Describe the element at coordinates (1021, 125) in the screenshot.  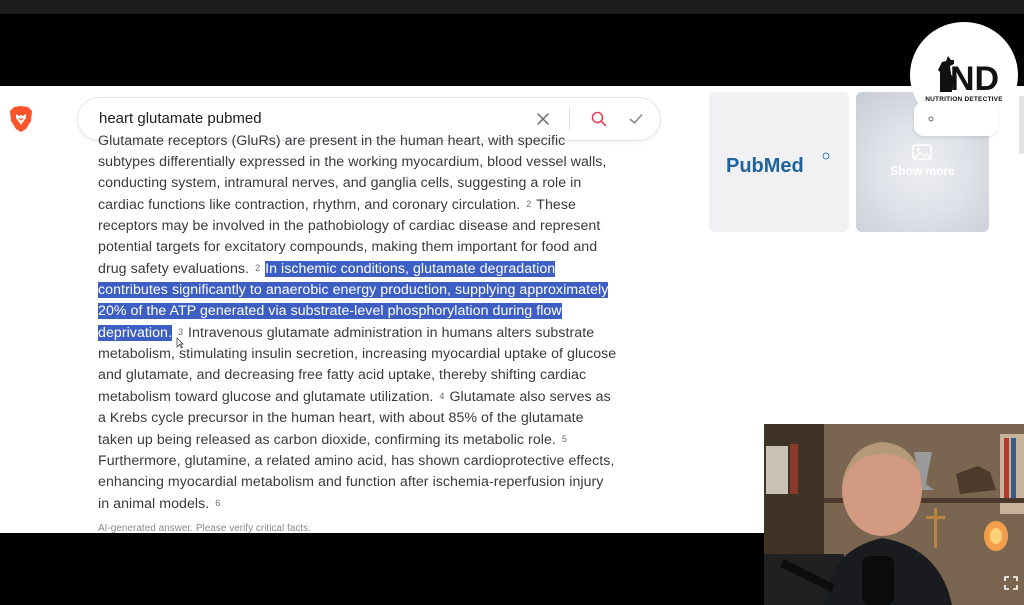
I see `scrollbar` at that location.